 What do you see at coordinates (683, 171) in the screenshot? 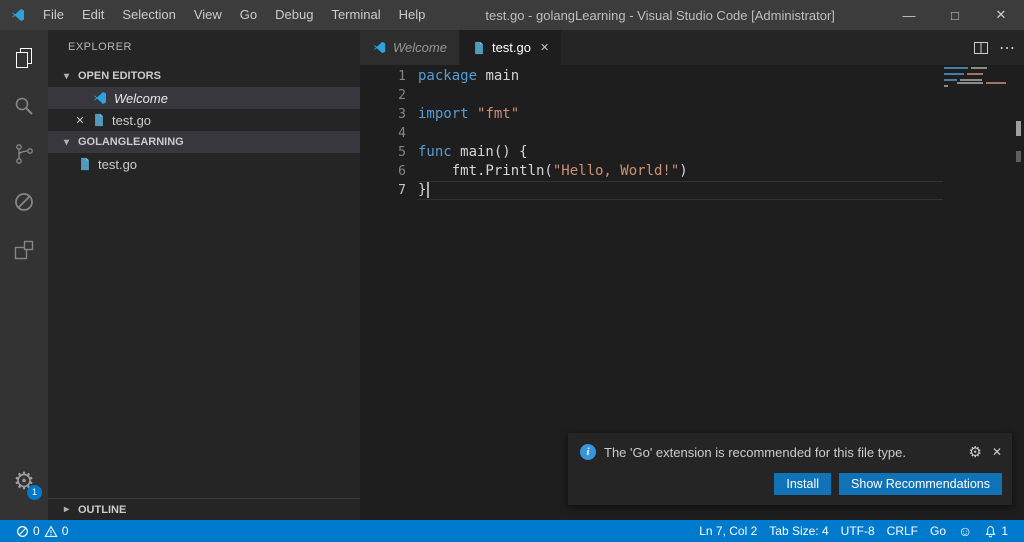
I see `code-token: )` at bounding box center [683, 171].